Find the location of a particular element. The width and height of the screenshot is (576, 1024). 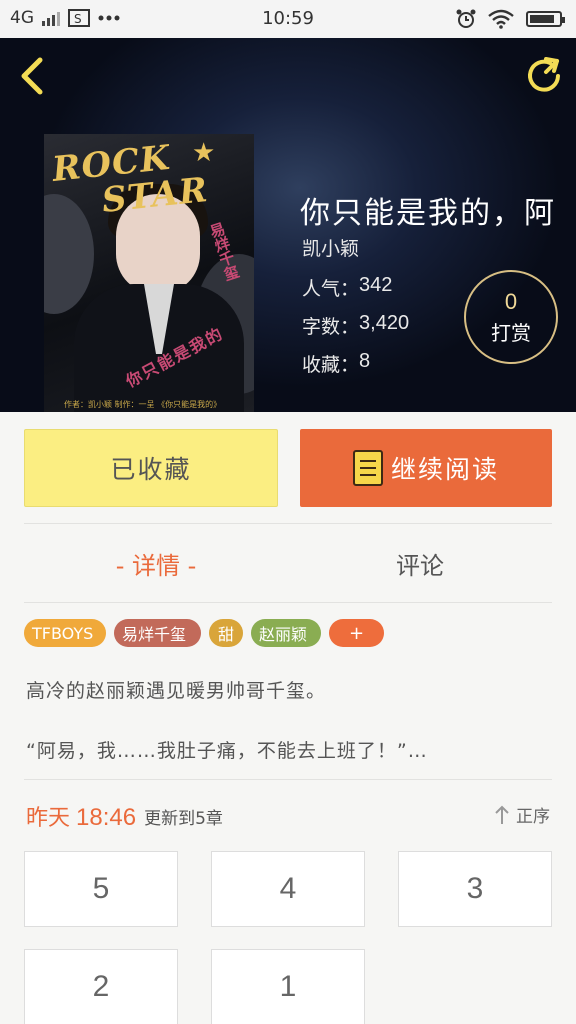

collected-label: 已收藏 is located at coordinates (151, 469).